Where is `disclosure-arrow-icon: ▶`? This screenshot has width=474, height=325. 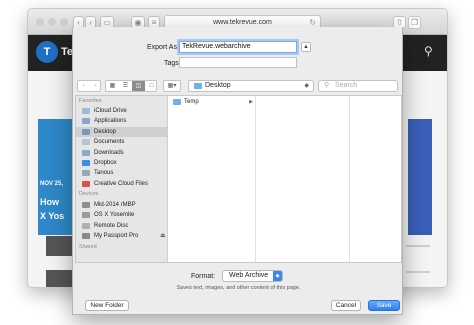 disclosure-arrow-icon: ▶ is located at coordinates (251, 102).